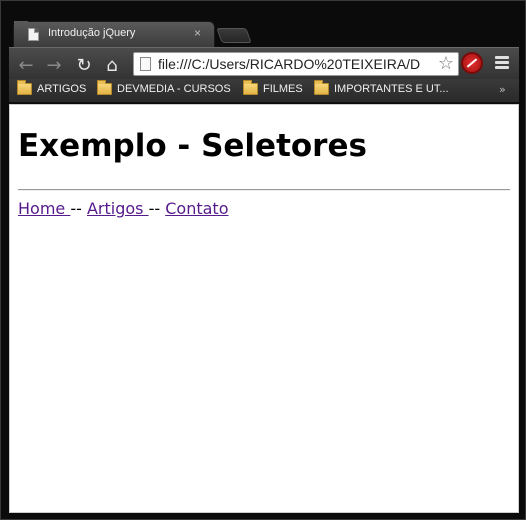  Describe the element at coordinates (502, 89) in the screenshot. I see `more-bookmarks-icon: »` at that location.